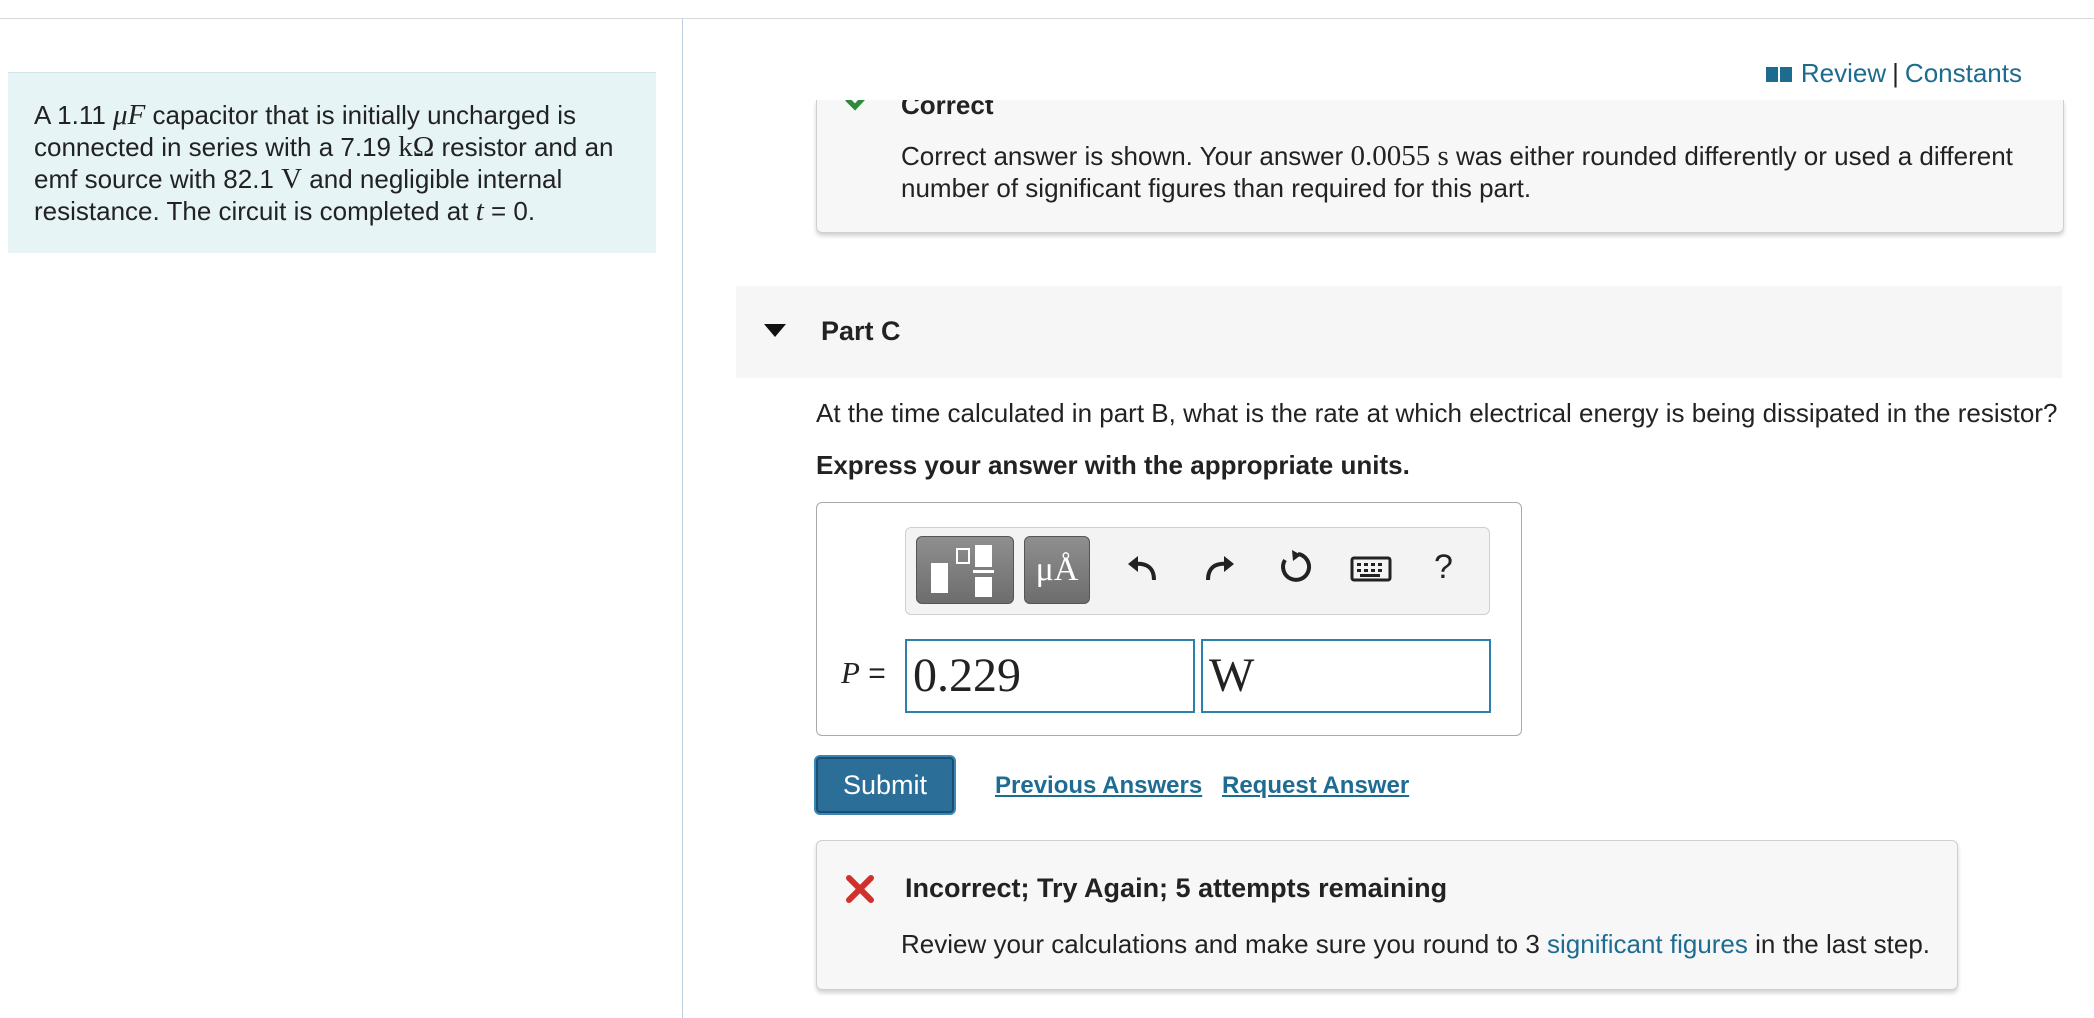  I want to click on panel-divider, so click(682, 518).